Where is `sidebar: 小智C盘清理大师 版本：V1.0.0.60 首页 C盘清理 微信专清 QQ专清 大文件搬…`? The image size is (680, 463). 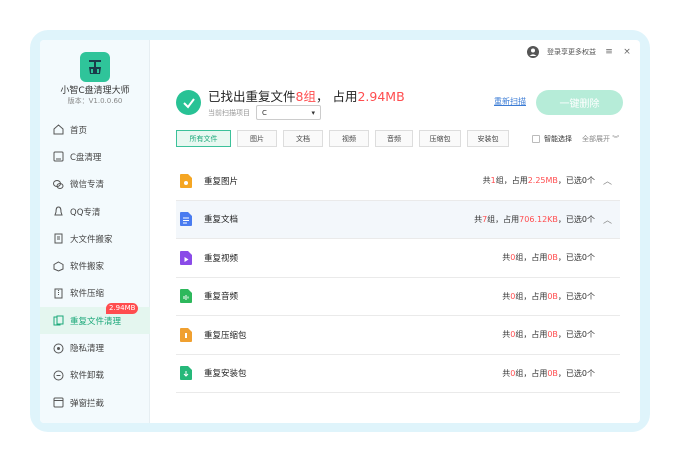 sidebar: 小智C盘清理大师 版本：V1.0.0.60 首页 C盘清理 微信专清 QQ专清 大文件搬… is located at coordinates (95, 231).